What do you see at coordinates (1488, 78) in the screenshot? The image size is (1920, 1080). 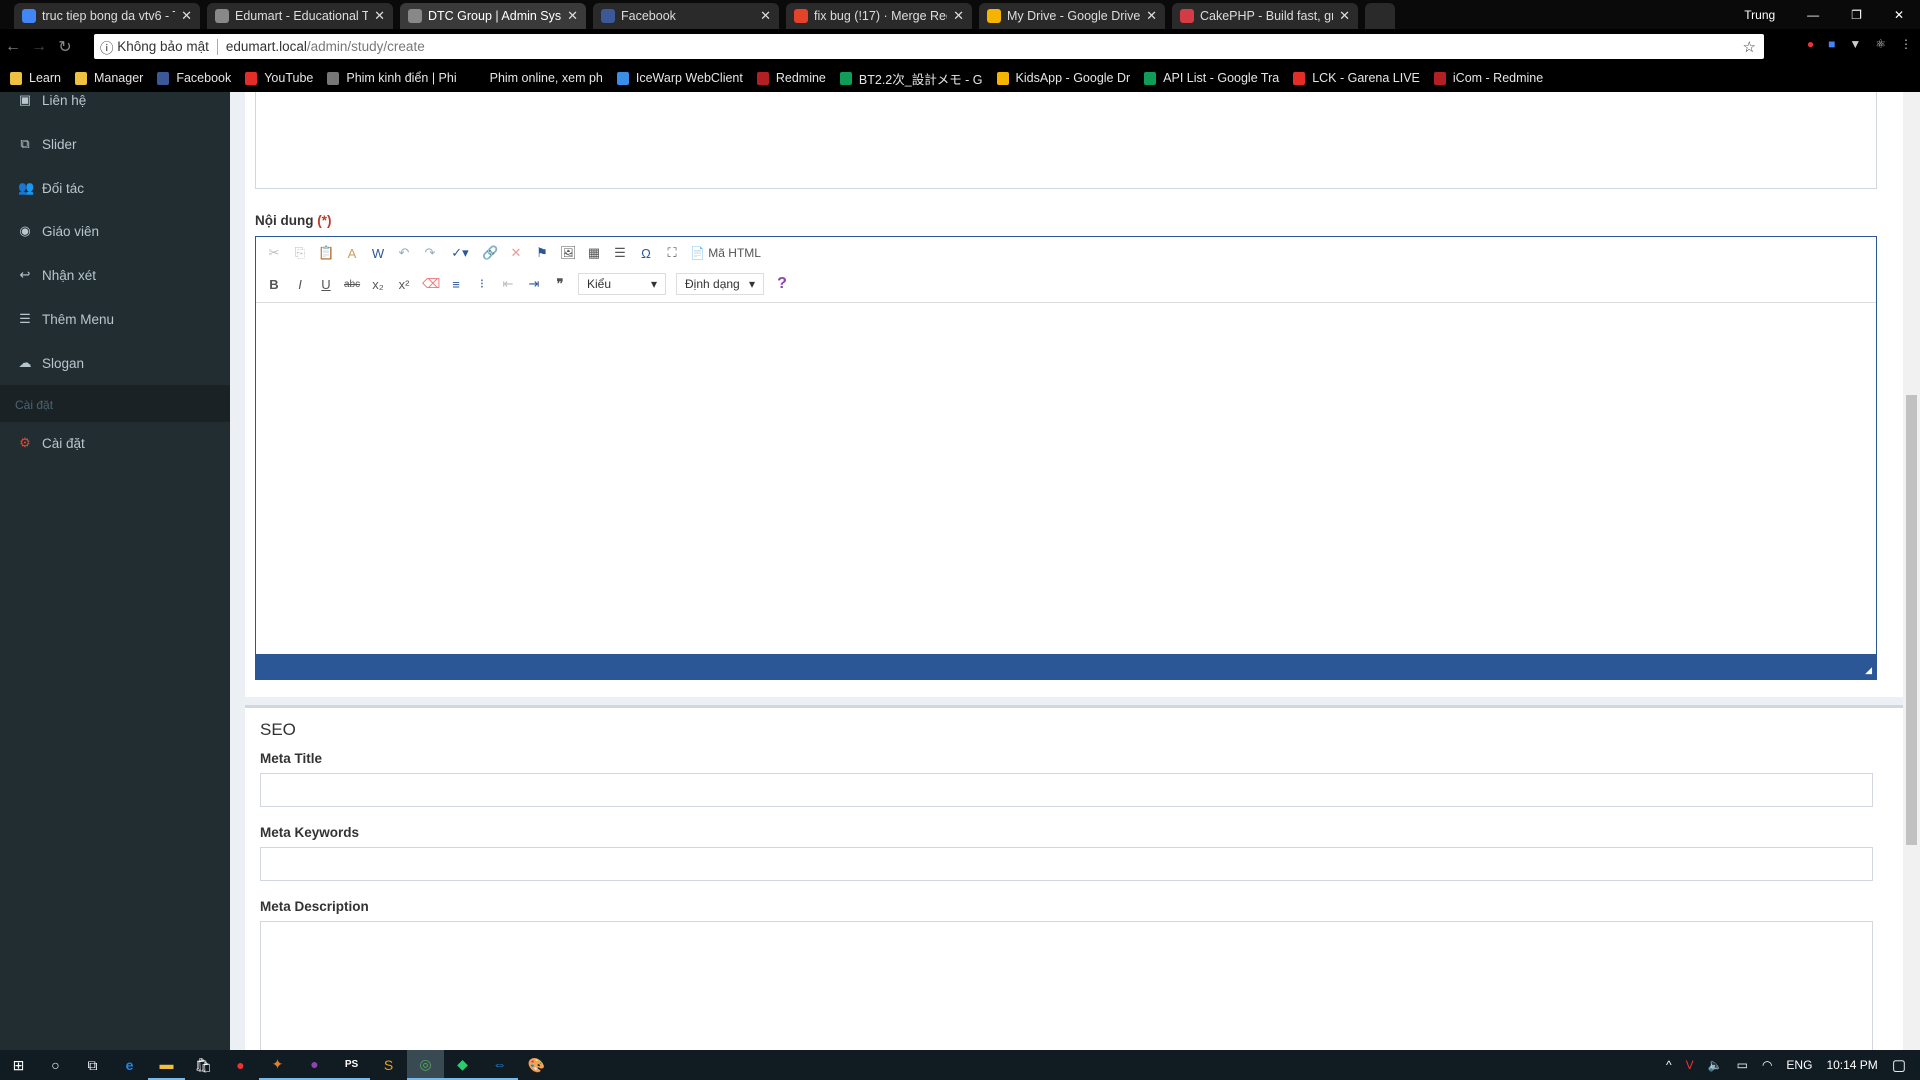 I see `bookmark-item: iCom - Redmine` at bounding box center [1488, 78].